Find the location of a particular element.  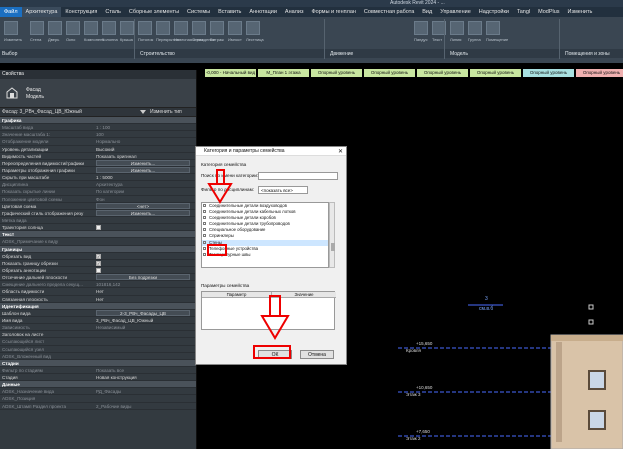

property-row: Показать границу обрезки ✓ is located at coordinates (98, 263).